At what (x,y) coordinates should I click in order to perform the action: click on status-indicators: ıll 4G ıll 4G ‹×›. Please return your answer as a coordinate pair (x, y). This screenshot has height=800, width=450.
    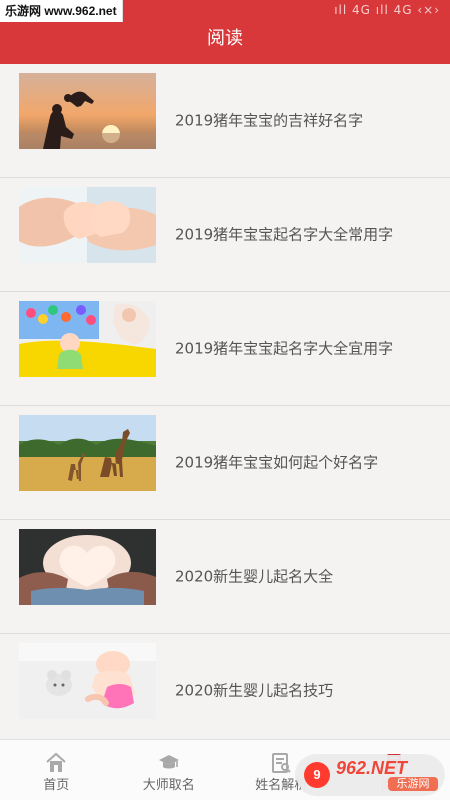
    Looking at the image, I should click on (387, 10).